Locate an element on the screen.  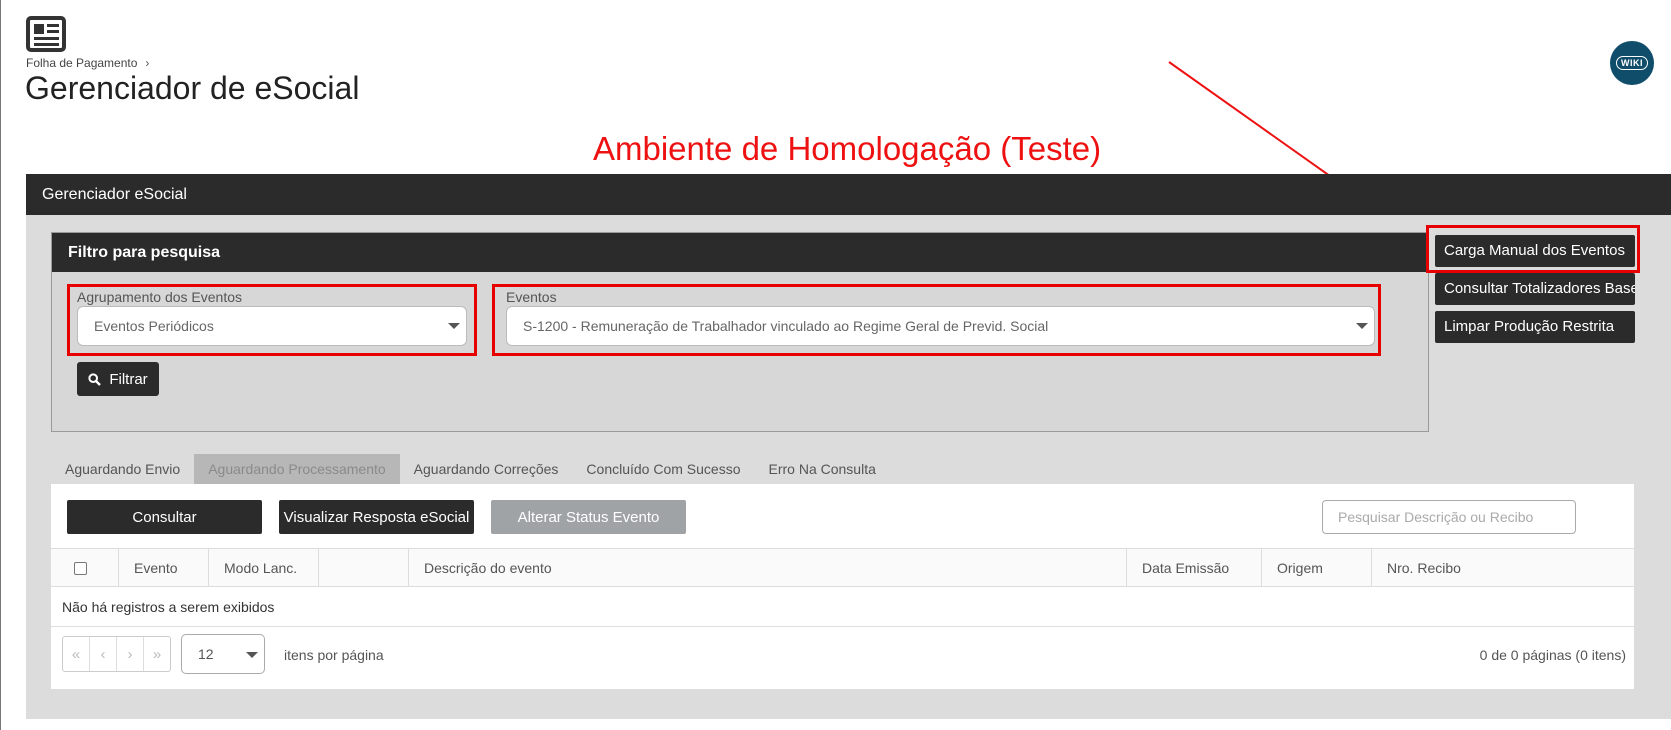
column-header is located at coordinates (364, 568).